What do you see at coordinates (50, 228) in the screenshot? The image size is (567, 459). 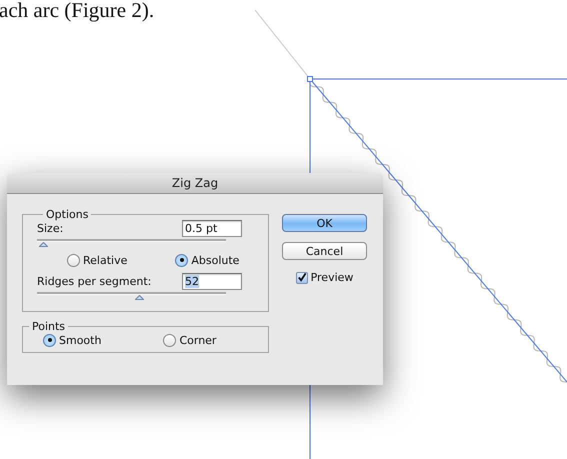 I see `size-label: Size:` at bounding box center [50, 228].